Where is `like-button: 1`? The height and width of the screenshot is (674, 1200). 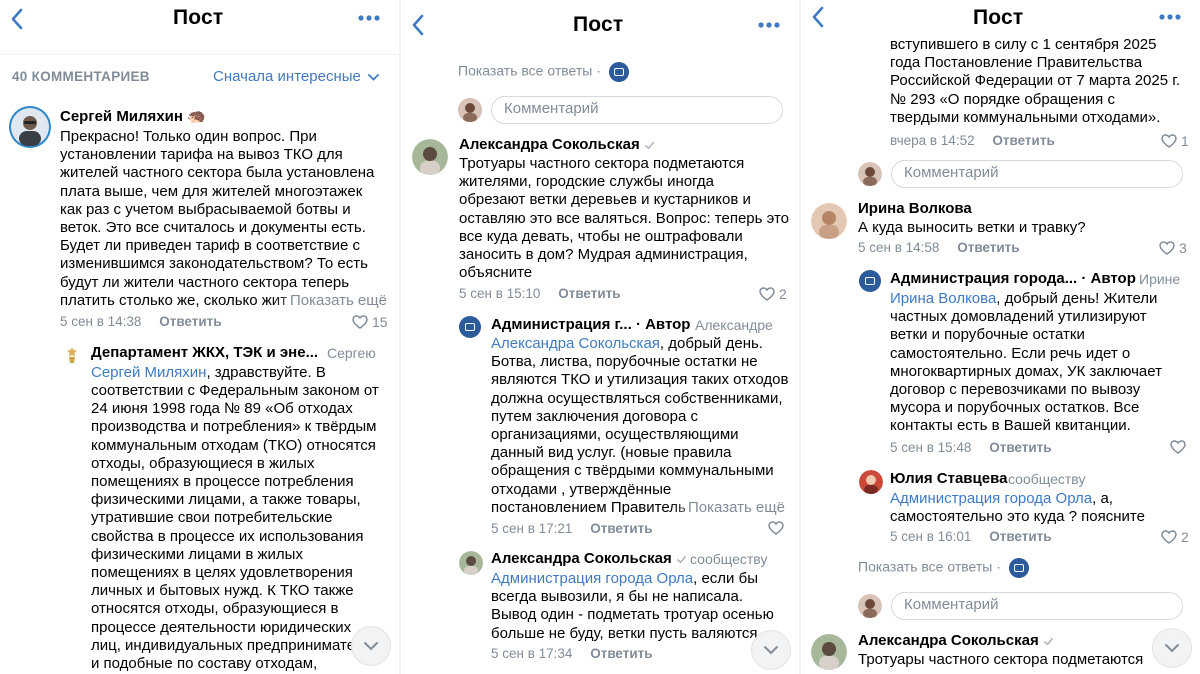 like-button: 1 is located at coordinates (1175, 141).